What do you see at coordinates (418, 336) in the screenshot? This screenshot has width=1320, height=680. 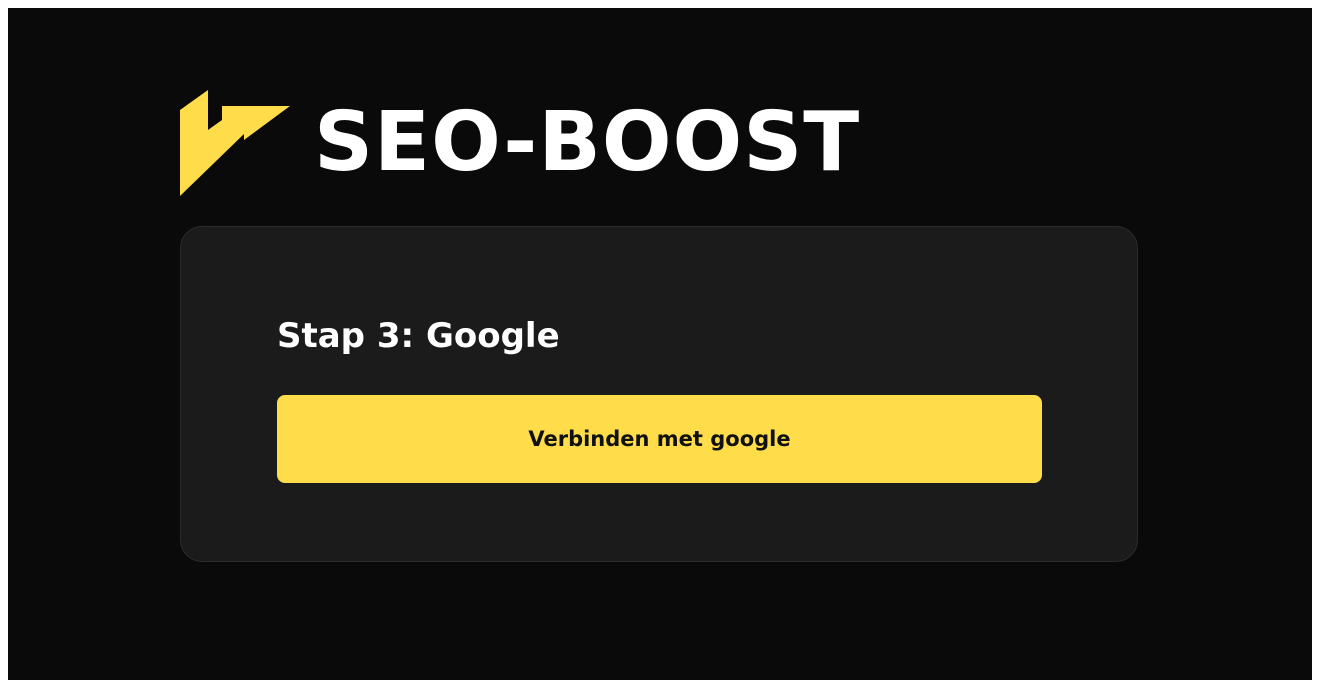 I see `step-title: Stap 3: Google` at bounding box center [418, 336].